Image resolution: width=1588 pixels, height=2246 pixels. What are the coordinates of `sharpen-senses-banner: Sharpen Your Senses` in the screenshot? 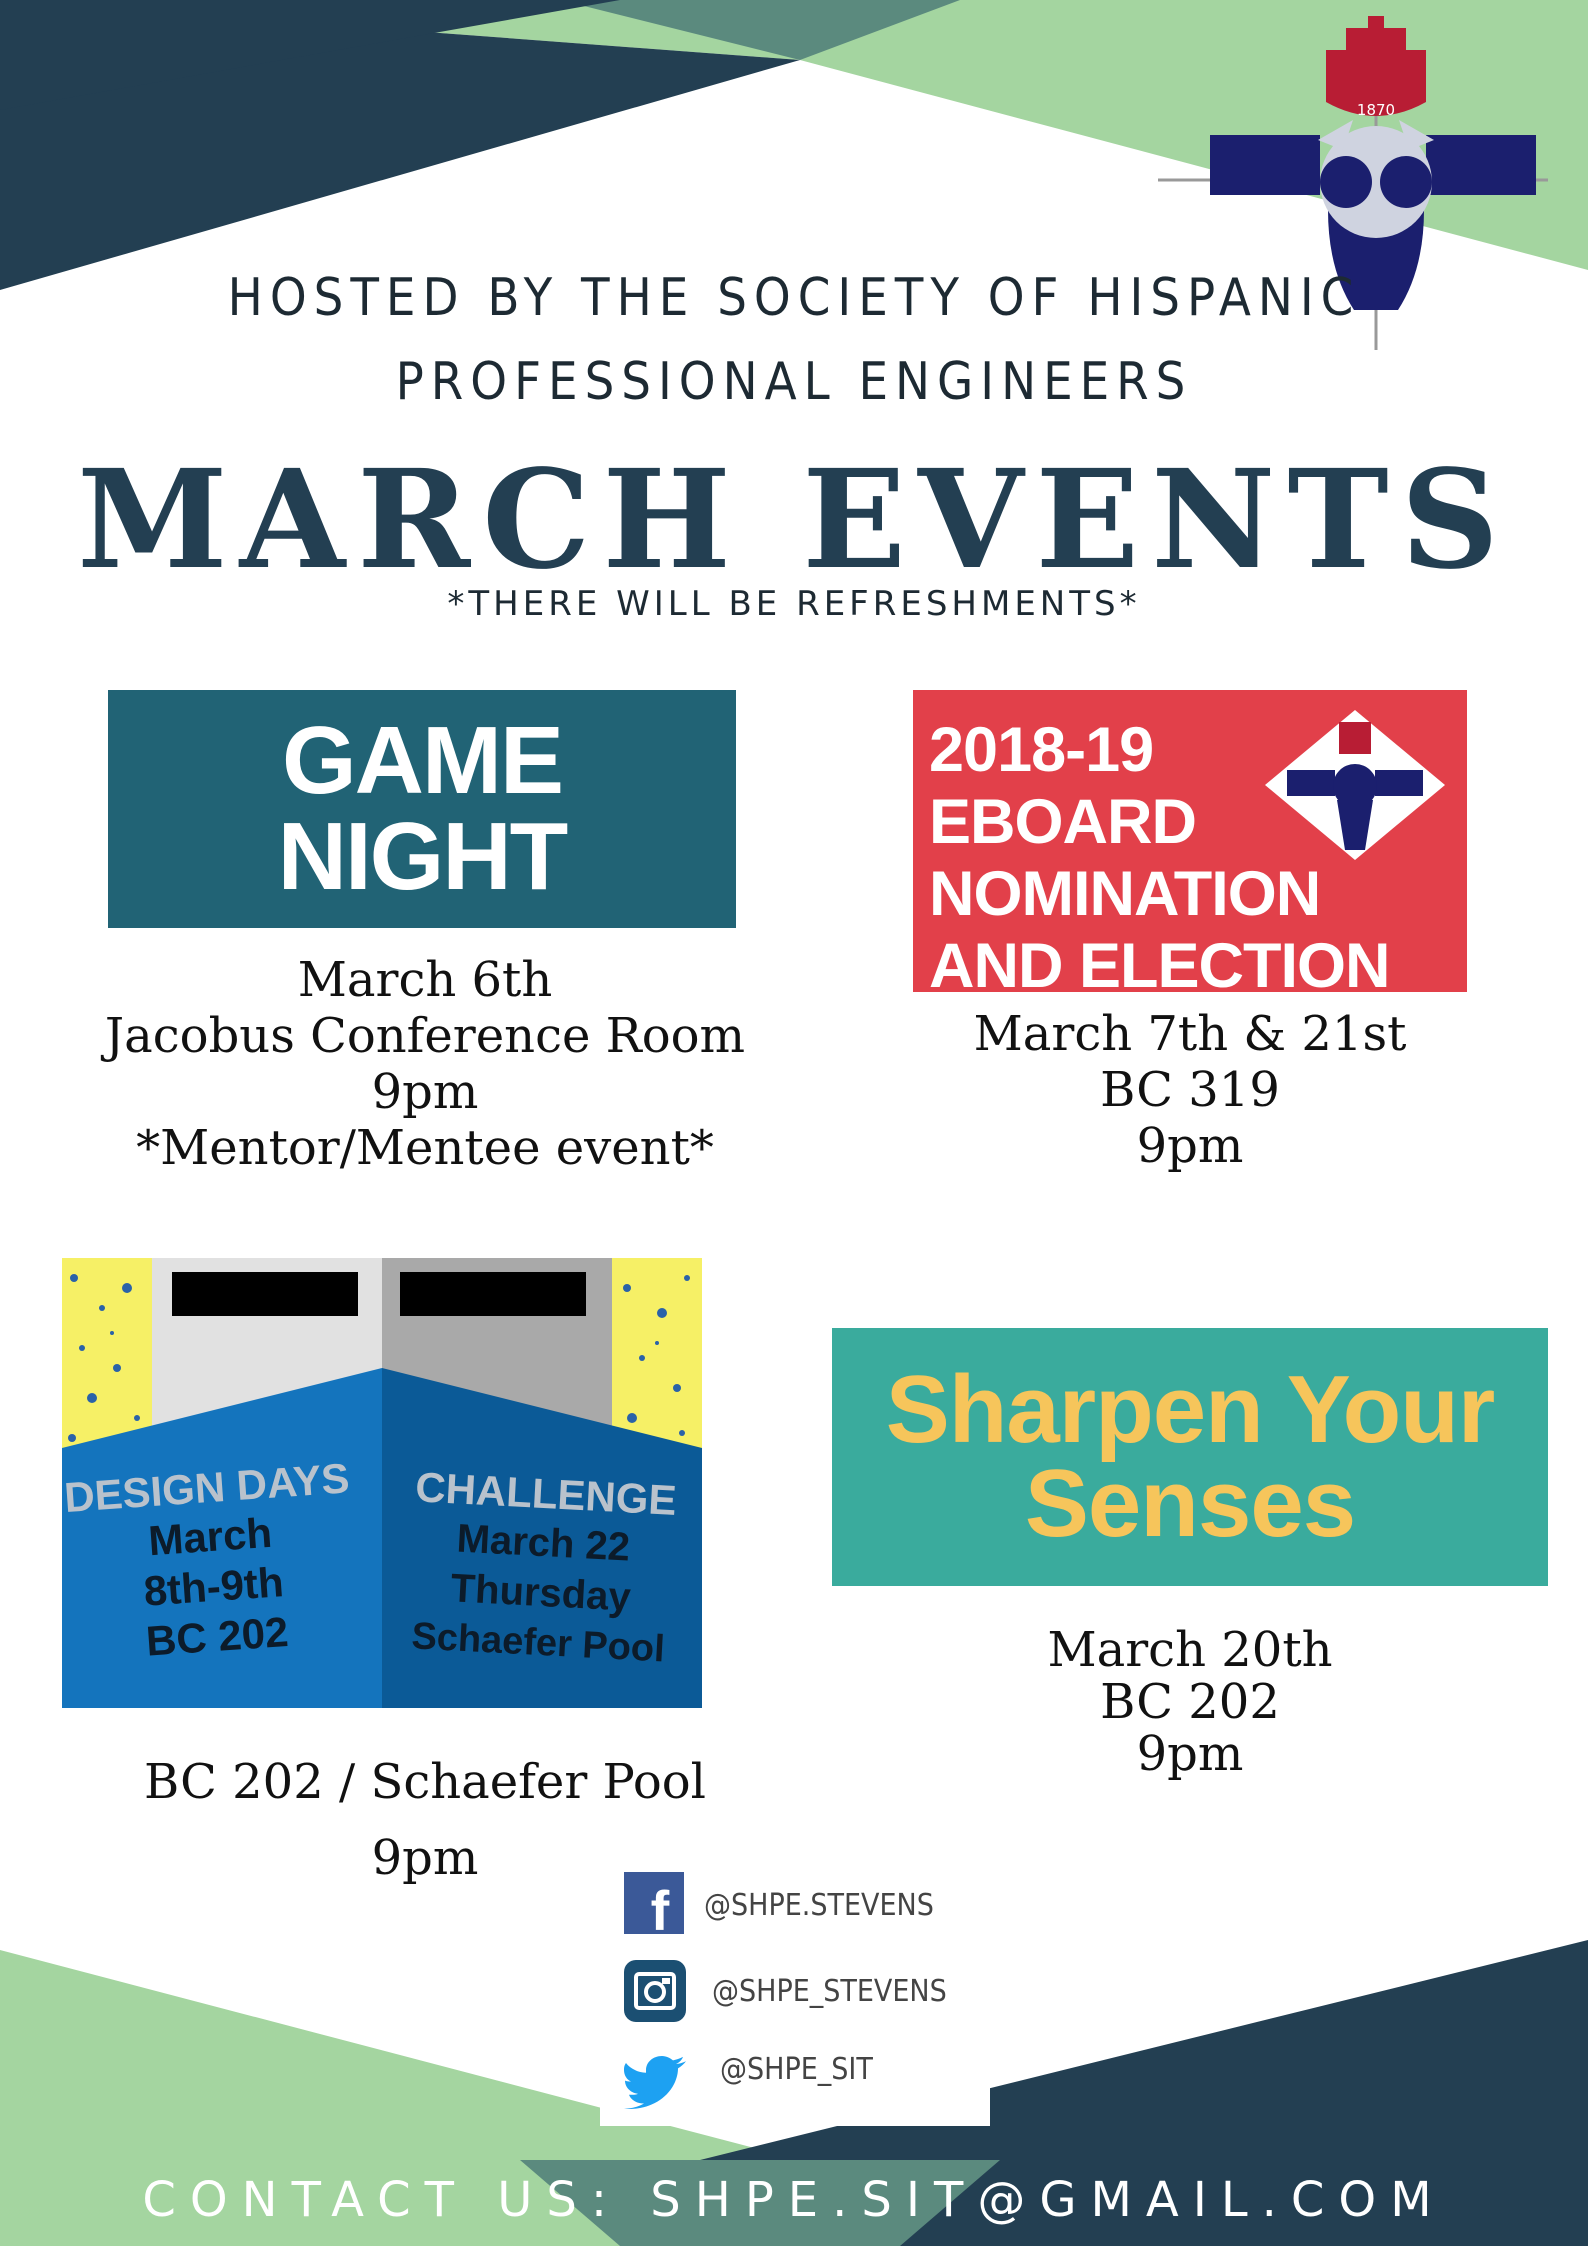 It's located at (1190, 1457).